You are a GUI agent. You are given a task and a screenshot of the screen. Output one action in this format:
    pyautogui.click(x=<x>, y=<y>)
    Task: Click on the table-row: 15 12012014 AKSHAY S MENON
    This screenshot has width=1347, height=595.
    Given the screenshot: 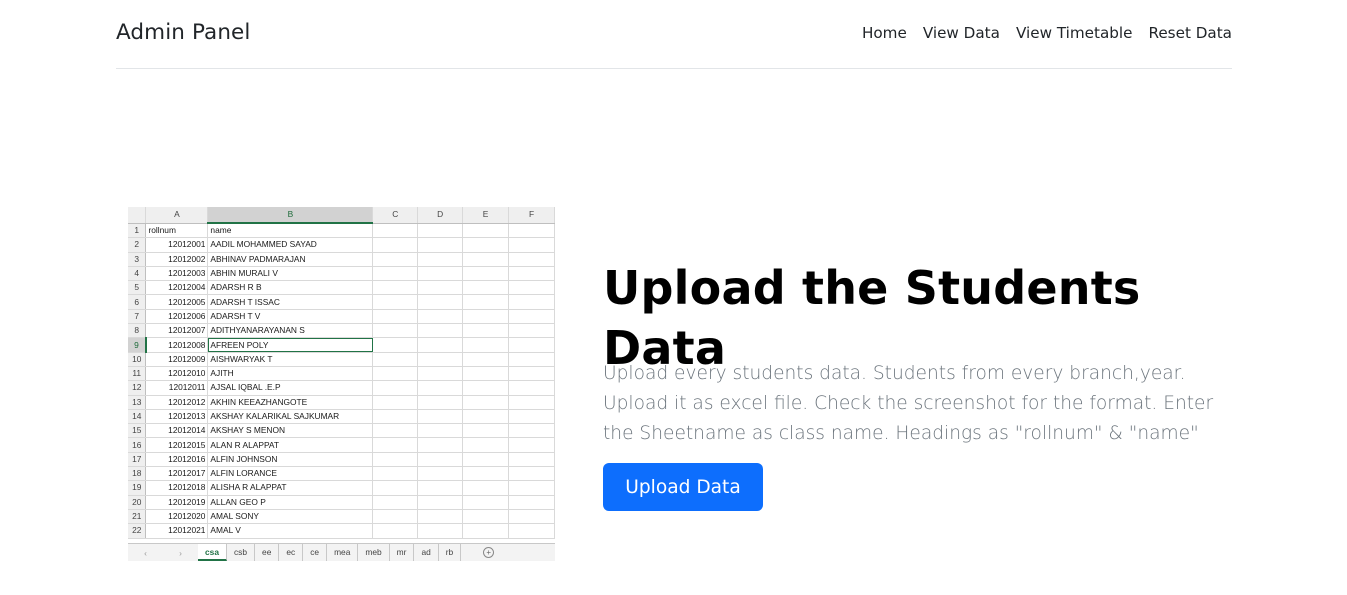 What is the action you would take?
    pyautogui.click(x=341, y=431)
    